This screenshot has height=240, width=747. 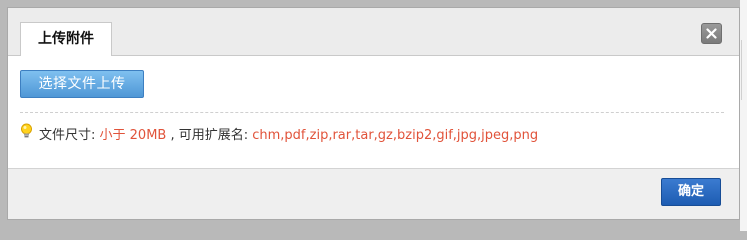 What do you see at coordinates (82, 84) in the screenshot?
I see `select-file-upload-button: 选择文件上传` at bounding box center [82, 84].